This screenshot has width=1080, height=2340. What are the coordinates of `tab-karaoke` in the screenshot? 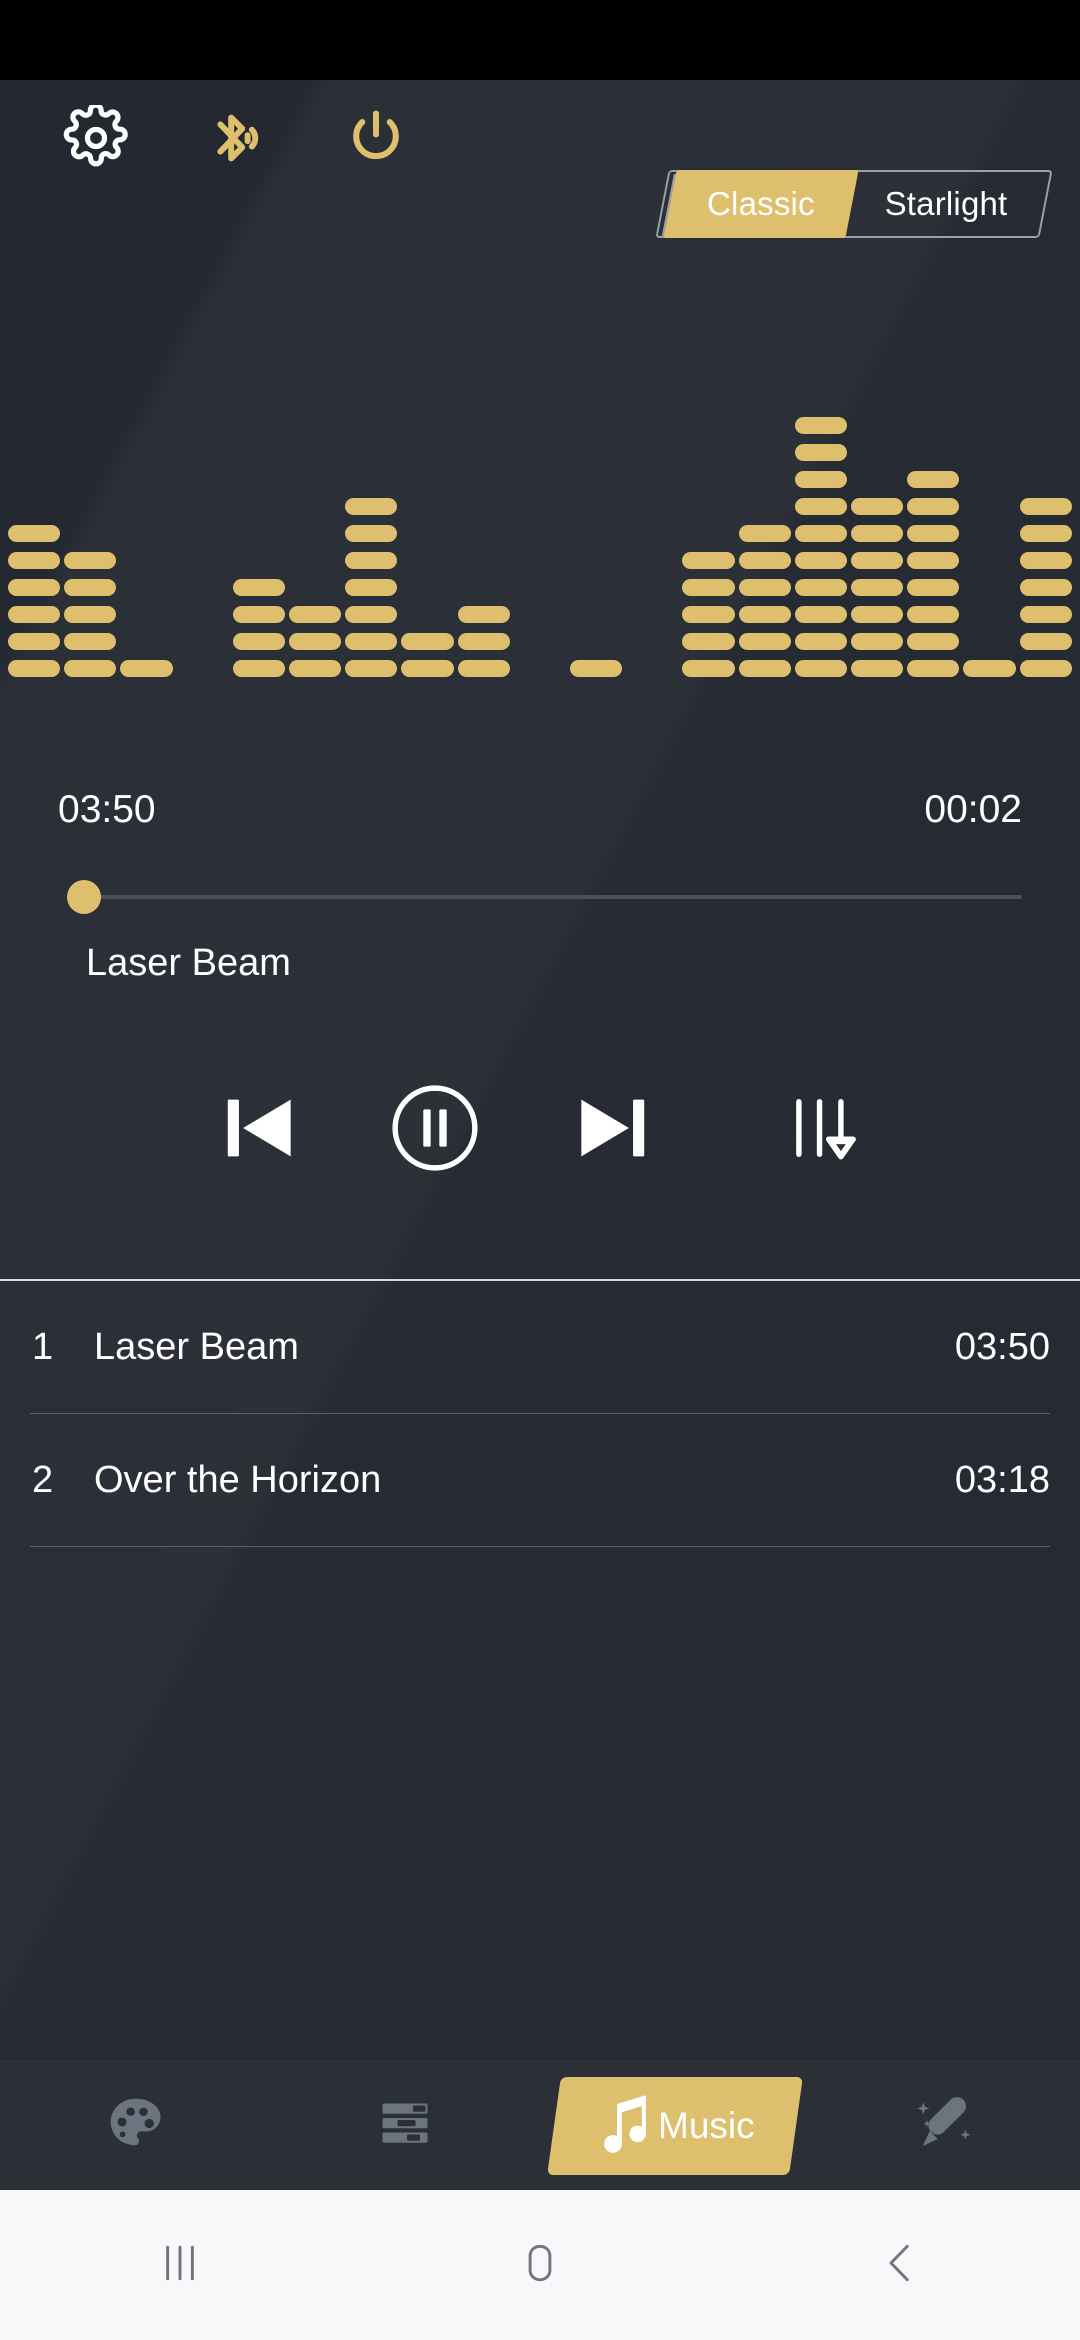 It's located at (945, 2126).